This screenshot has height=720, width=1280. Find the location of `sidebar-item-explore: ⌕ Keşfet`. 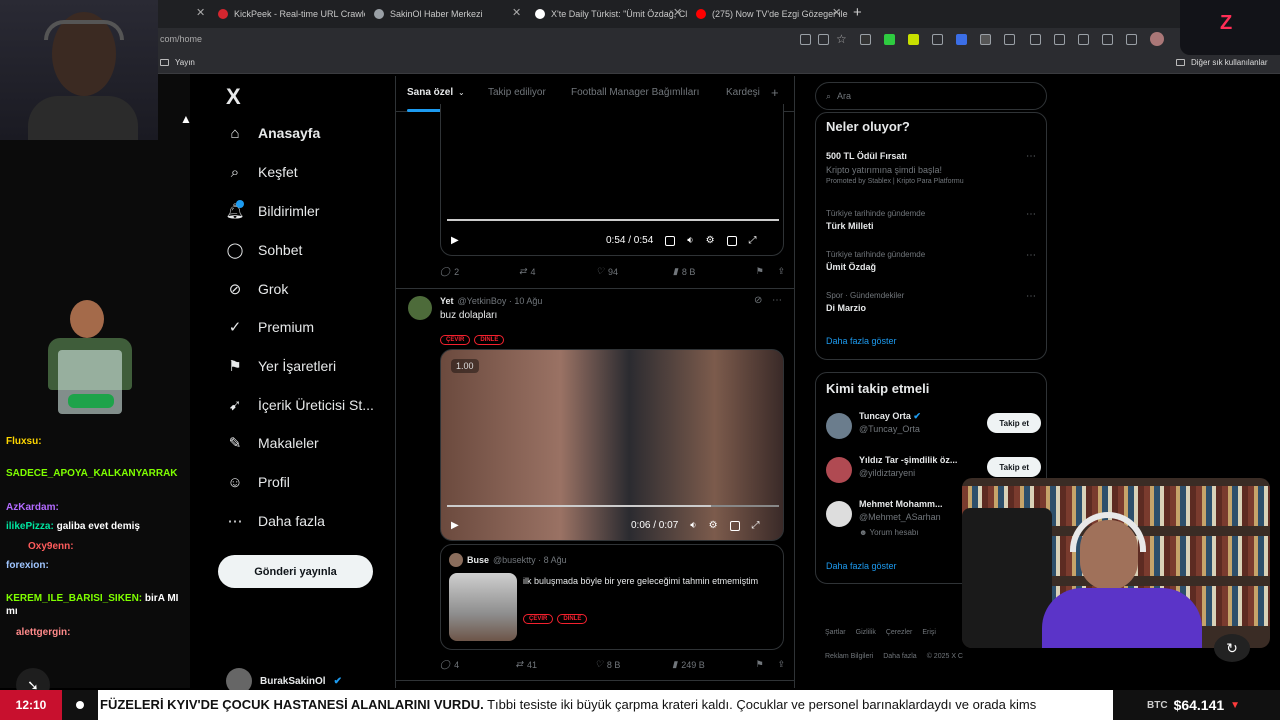

sidebar-item-explore: ⌕ Keşfet is located at coordinates (262, 172).